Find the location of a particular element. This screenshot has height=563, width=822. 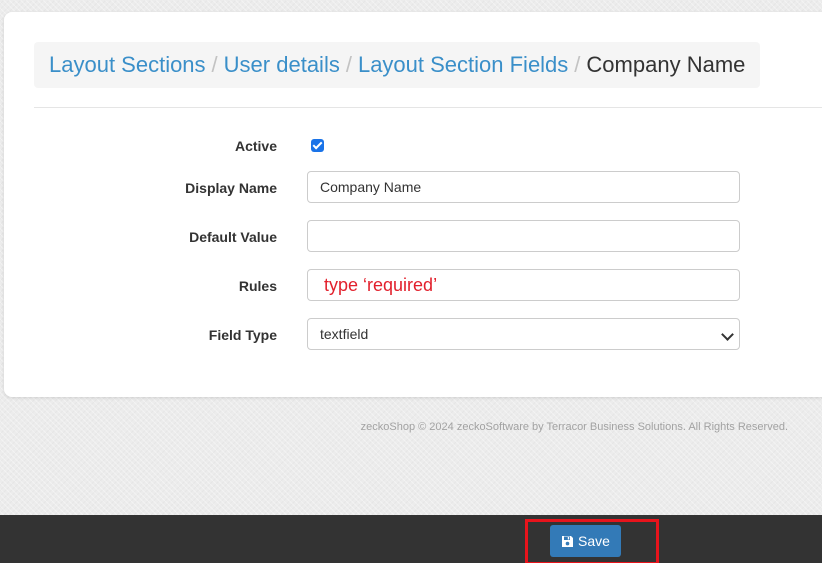

breadcrumb-current: Company Name is located at coordinates (666, 64).